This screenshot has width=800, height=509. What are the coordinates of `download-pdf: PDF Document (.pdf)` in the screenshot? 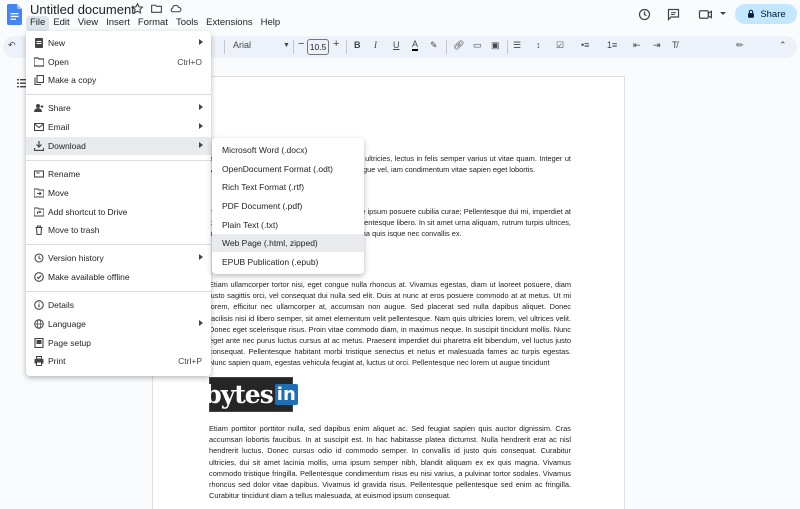 It's located at (288, 206).